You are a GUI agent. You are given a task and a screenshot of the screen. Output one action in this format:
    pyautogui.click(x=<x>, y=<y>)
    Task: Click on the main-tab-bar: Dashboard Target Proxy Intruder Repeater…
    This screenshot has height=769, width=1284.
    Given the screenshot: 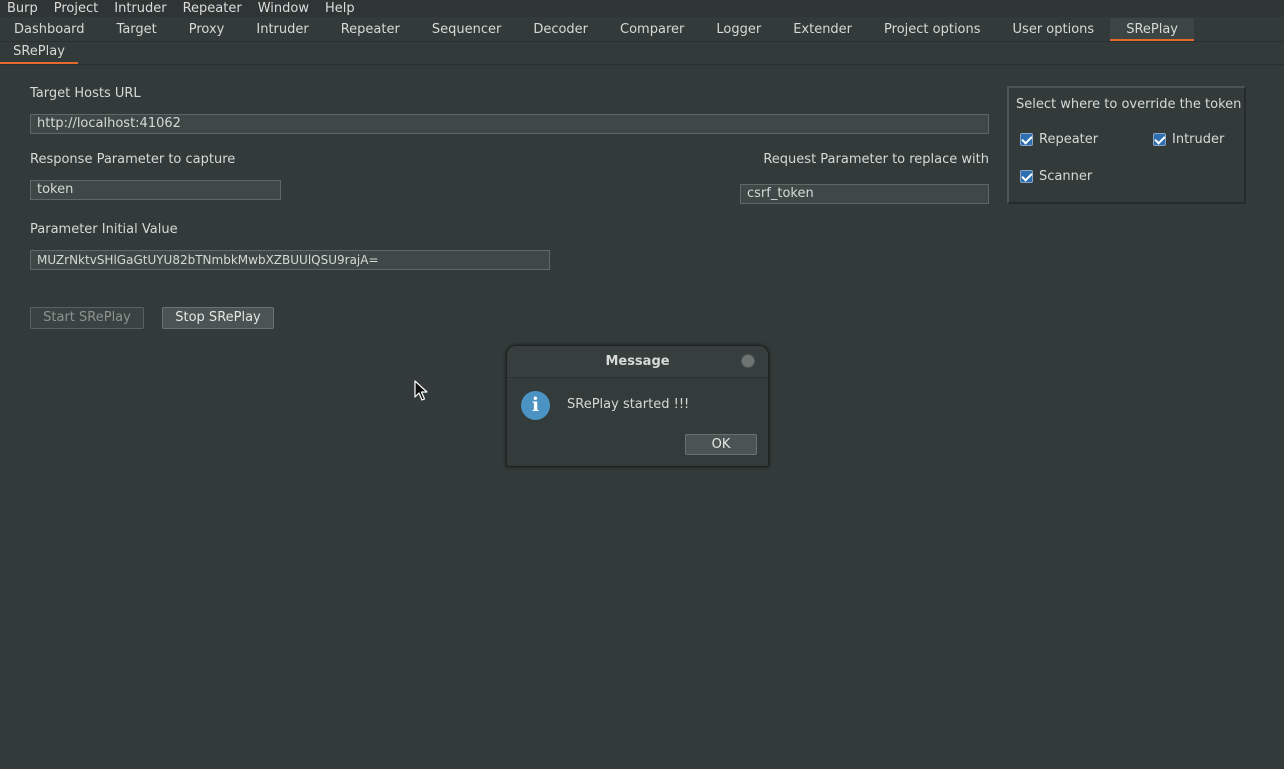 What is the action you would take?
    pyautogui.click(x=642, y=30)
    